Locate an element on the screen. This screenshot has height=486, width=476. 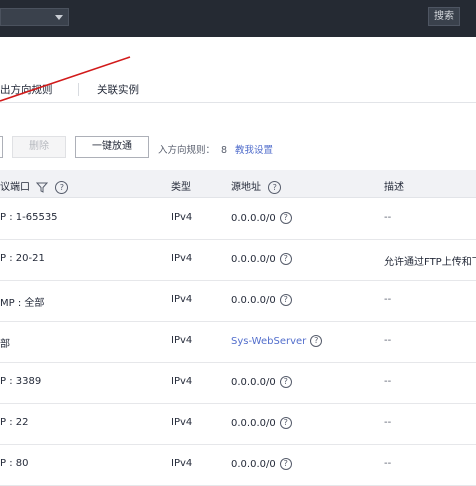
inbound-rule-count: 入方向规则： 8 is located at coordinates (192, 149).